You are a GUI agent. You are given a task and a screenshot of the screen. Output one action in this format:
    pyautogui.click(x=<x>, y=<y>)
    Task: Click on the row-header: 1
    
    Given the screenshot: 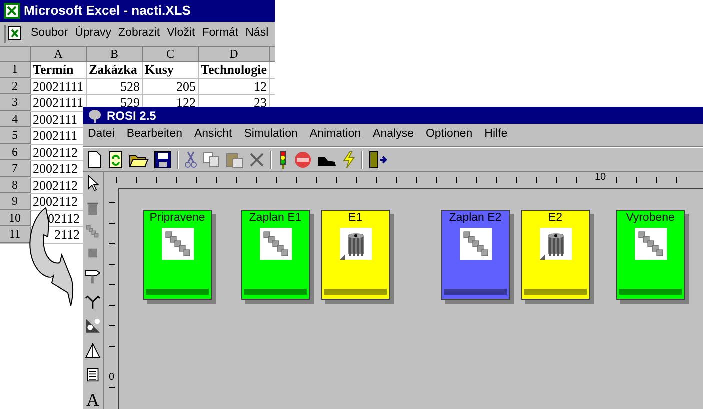 What is the action you would take?
    pyautogui.click(x=15, y=69)
    